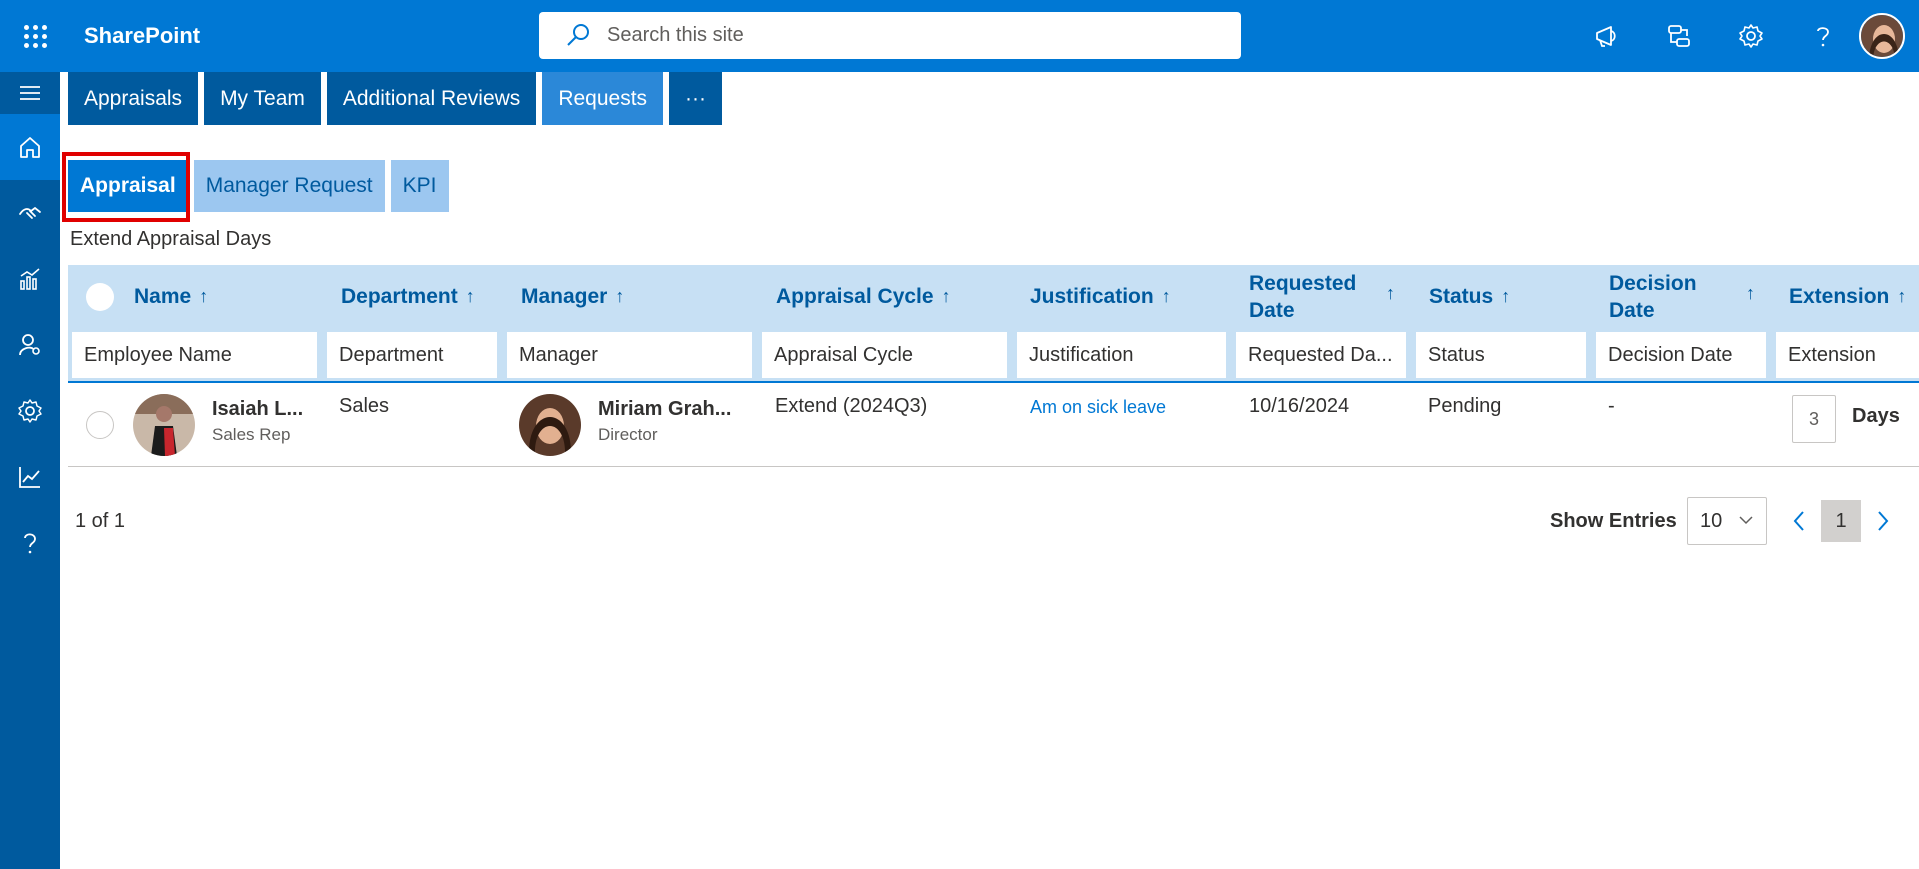 Image resolution: width=1919 pixels, height=869 pixels. I want to click on subtab-manager-request: Manager Request, so click(289, 186).